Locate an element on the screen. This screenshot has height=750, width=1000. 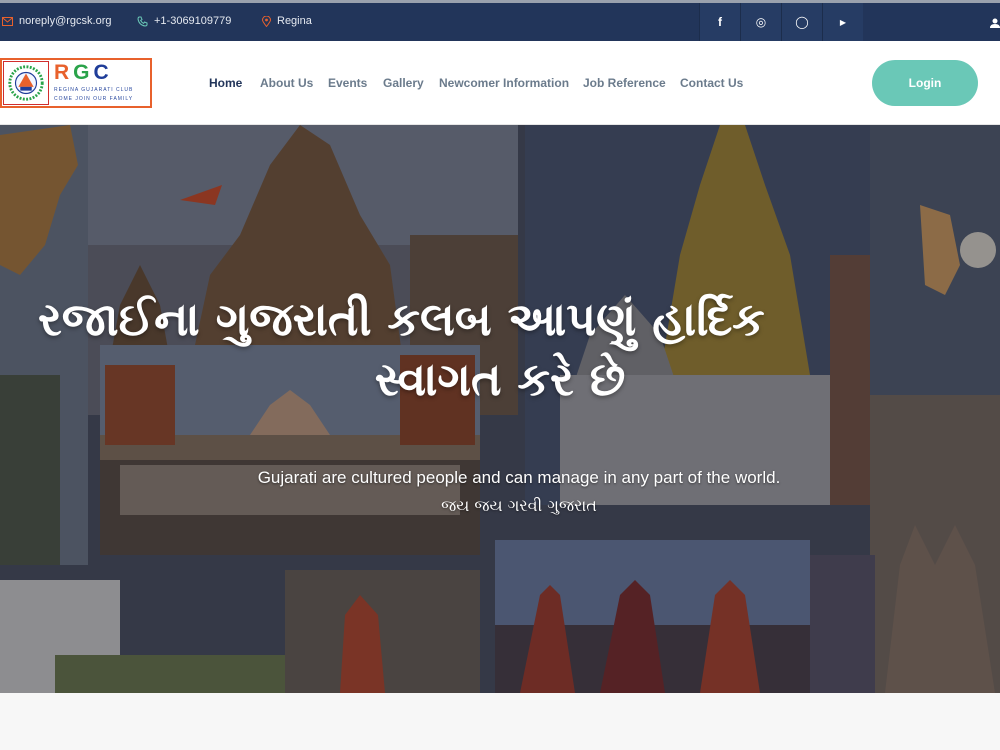
nav-contact-us: Contact Us is located at coordinates (711, 83).